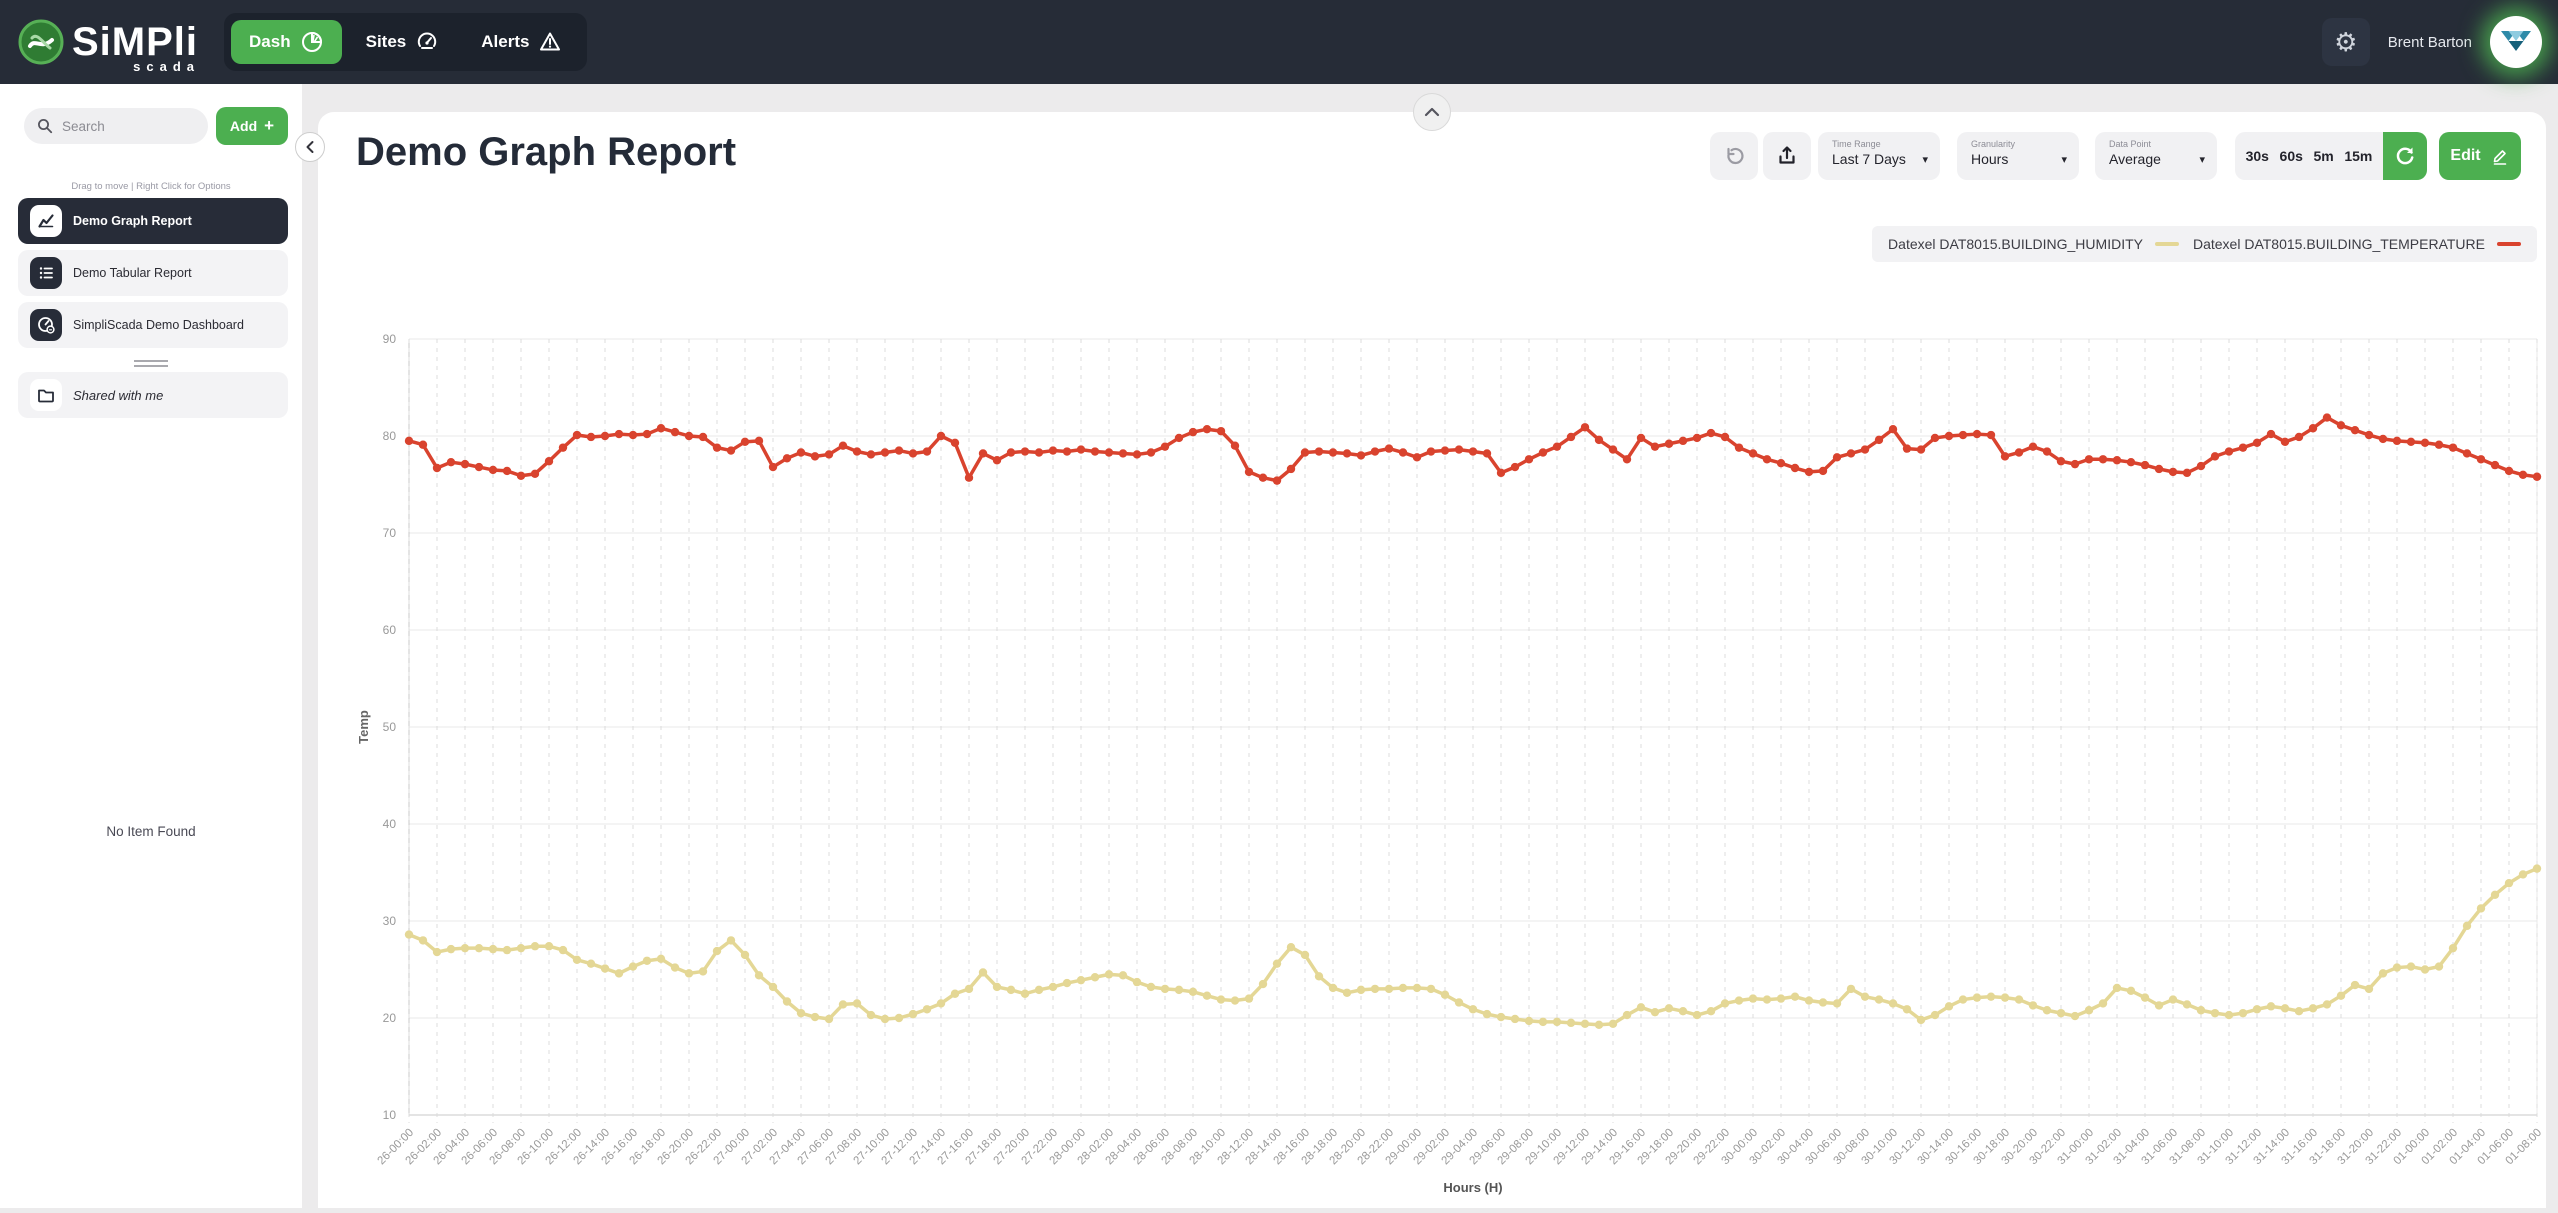 The width and height of the screenshot is (2558, 1213). I want to click on tab-alerts: Alerts, so click(521, 42).